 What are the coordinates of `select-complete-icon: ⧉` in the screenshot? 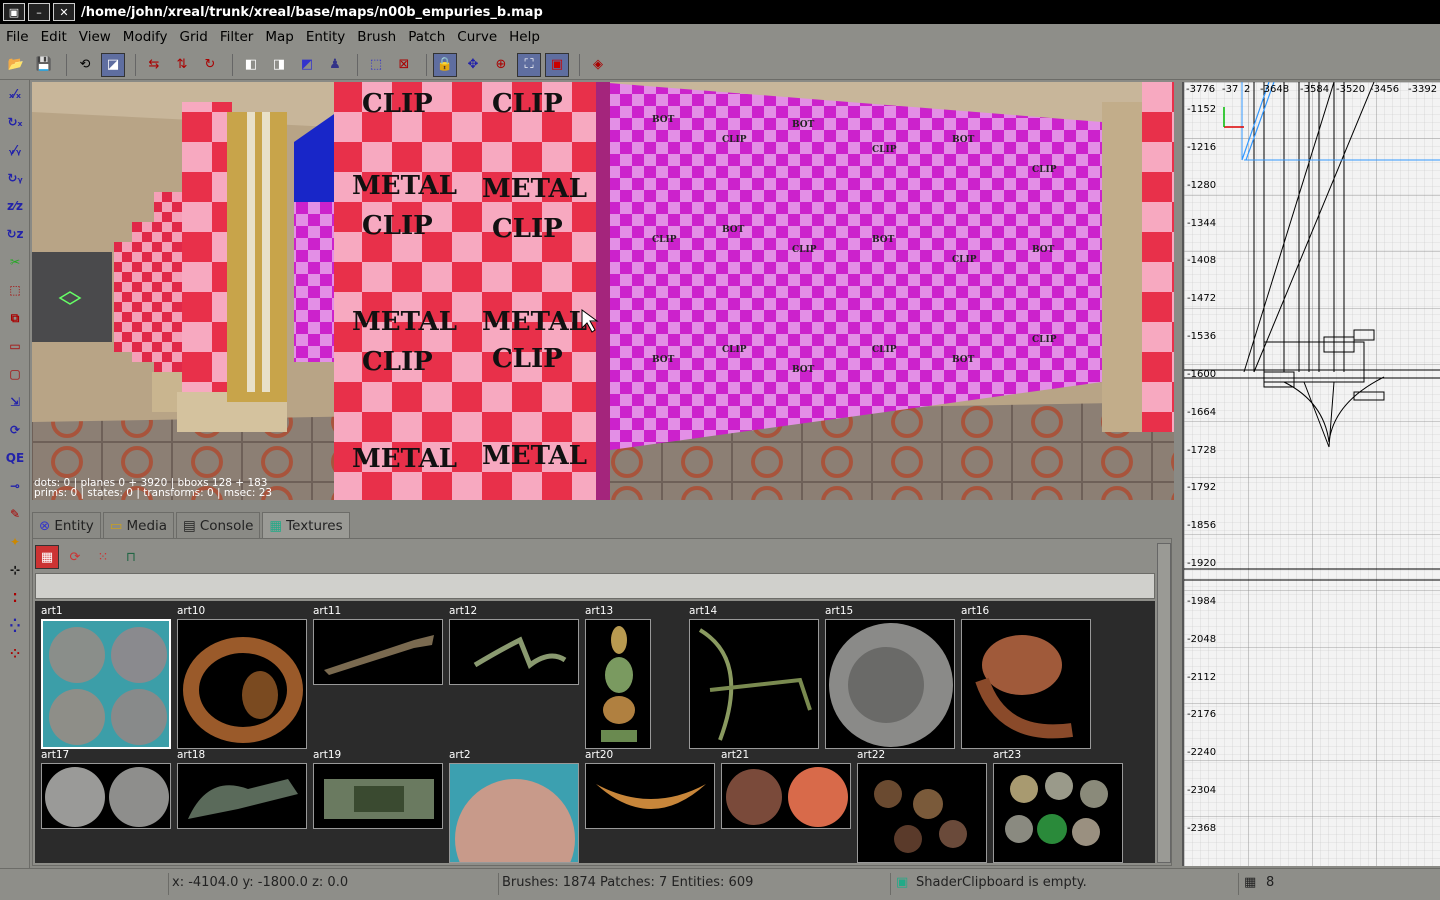 It's located at (15, 318).